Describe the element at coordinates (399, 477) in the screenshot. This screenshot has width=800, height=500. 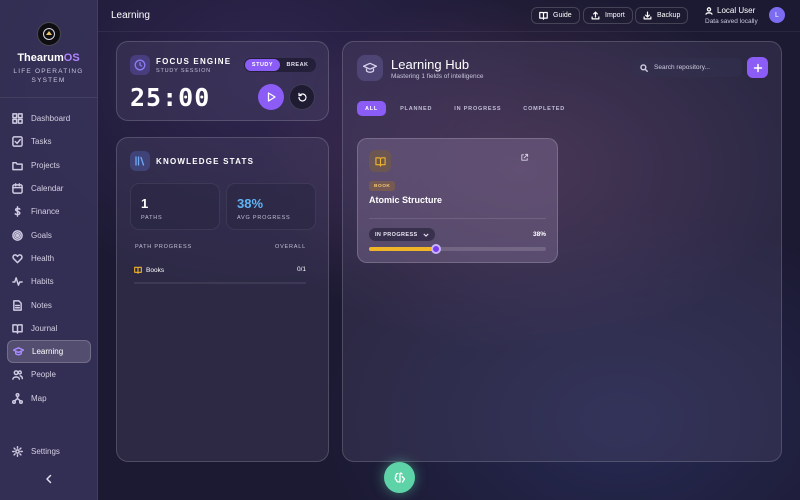
I see `focus-fab-button` at that location.